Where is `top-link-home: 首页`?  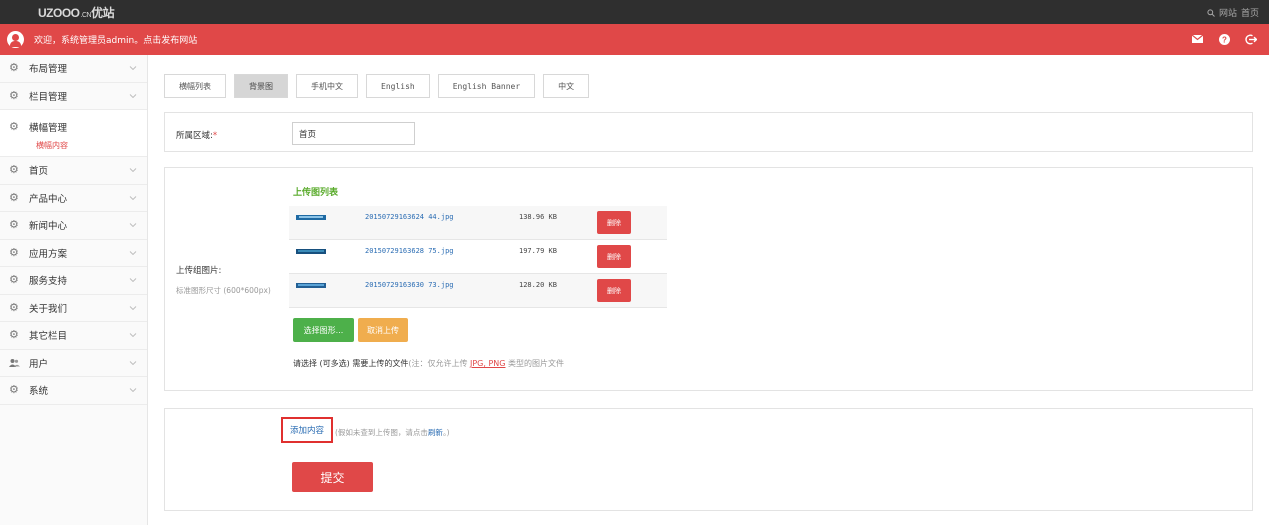
top-link-home: 首页 is located at coordinates (1250, 12).